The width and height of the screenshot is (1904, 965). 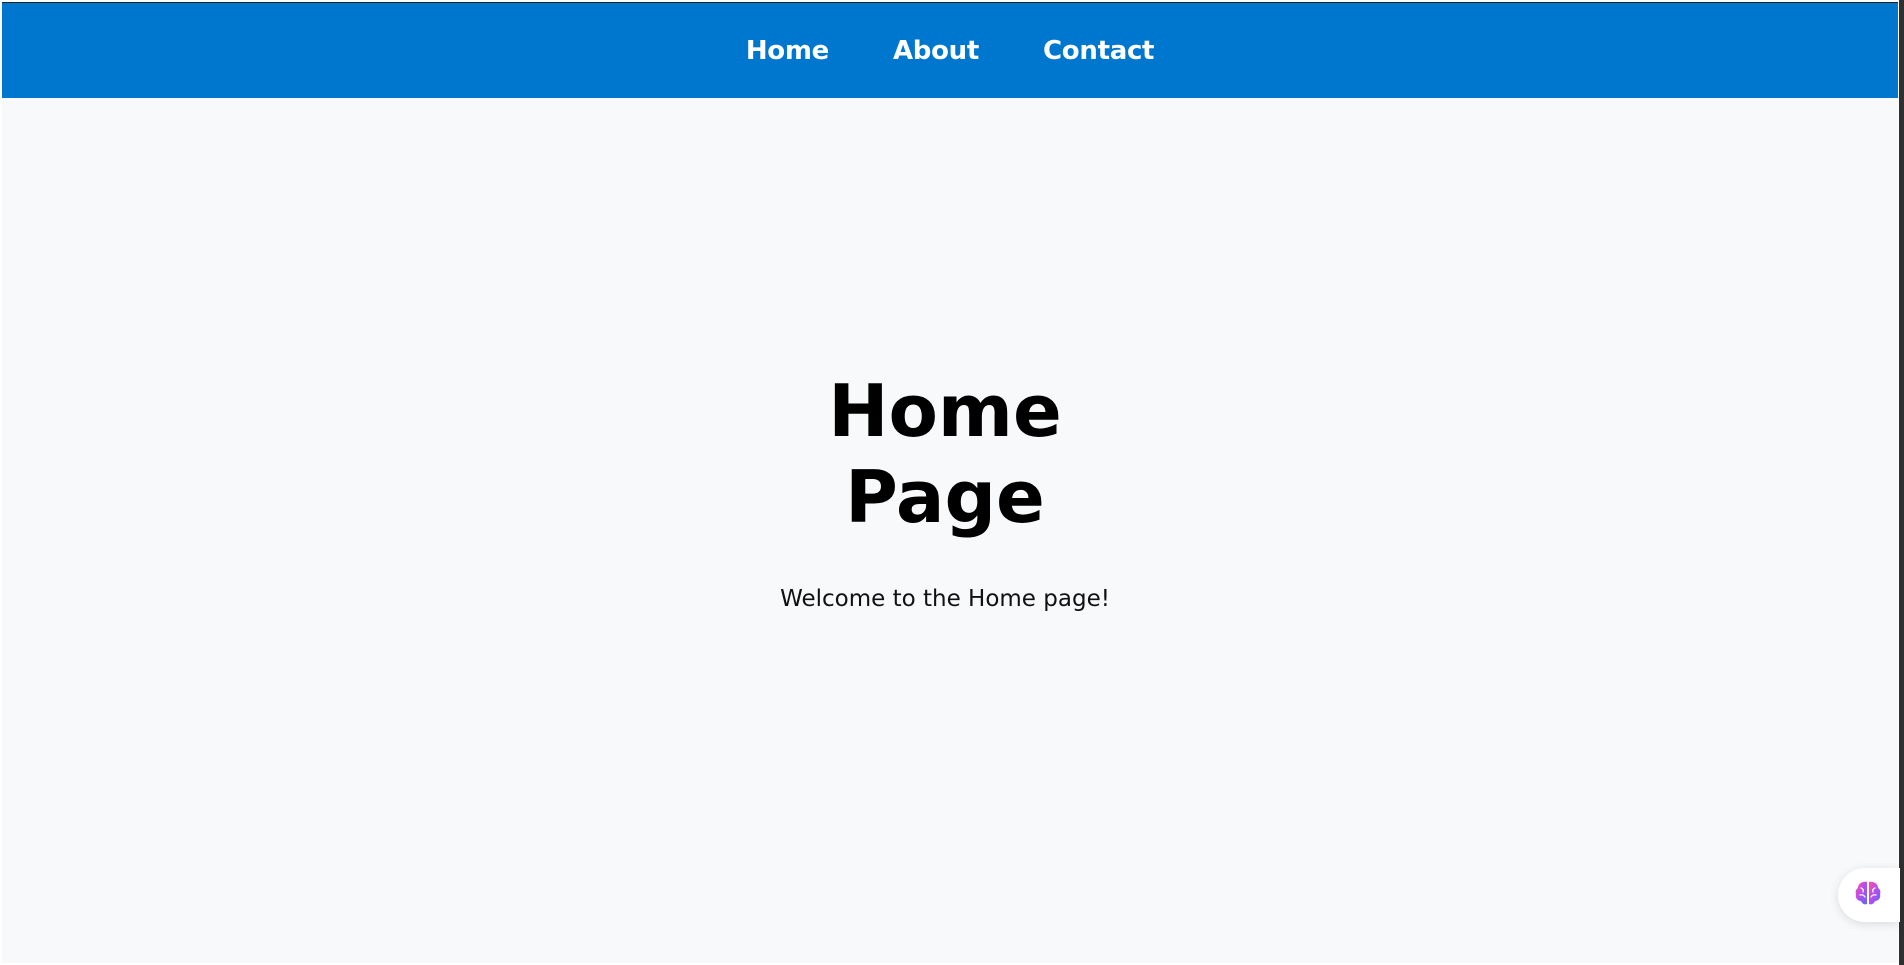 What do you see at coordinates (1098, 51) in the screenshot?
I see `nav-link-contact: Contact` at bounding box center [1098, 51].